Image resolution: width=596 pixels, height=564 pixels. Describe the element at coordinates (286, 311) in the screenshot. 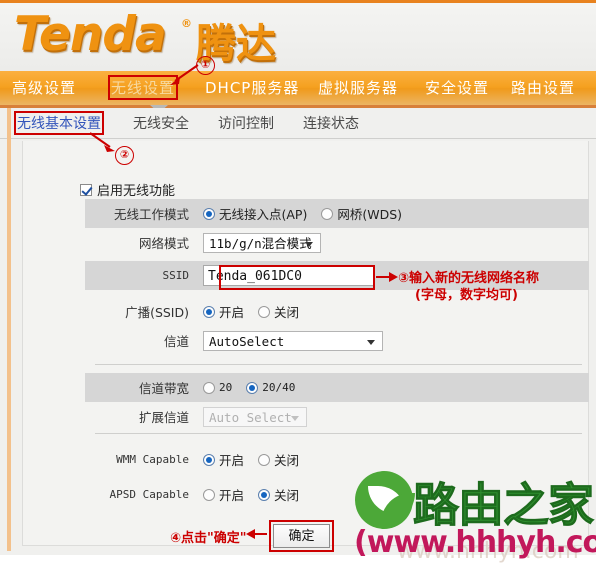

I see `broadcast-ssid-radio-label-1: 关闭` at that location.